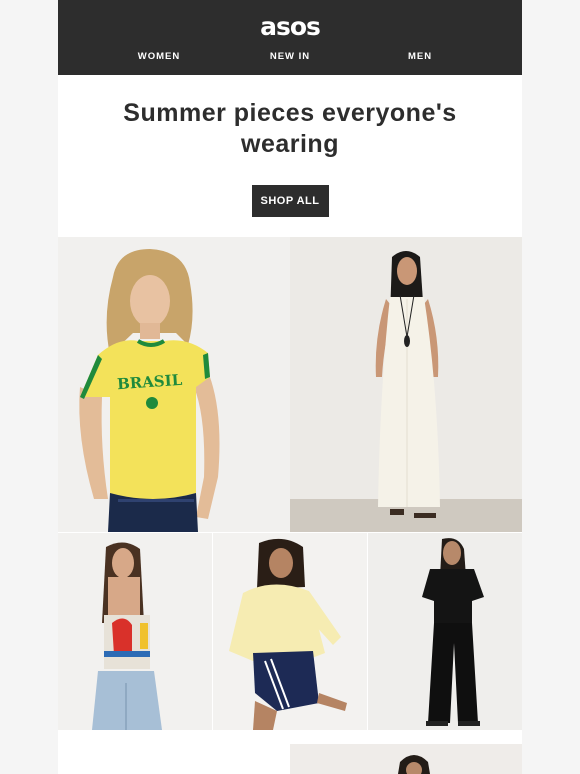  I want to click on main-nav: WOMEN NEW IN MEN, so click(290, 58).